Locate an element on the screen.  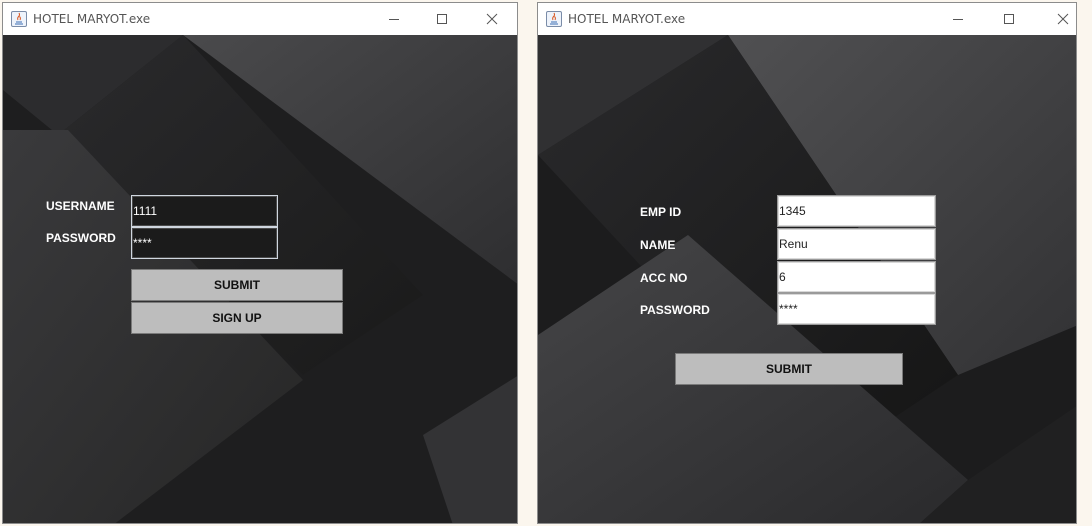
name-label: NAME is located at coordinates (658, 245).